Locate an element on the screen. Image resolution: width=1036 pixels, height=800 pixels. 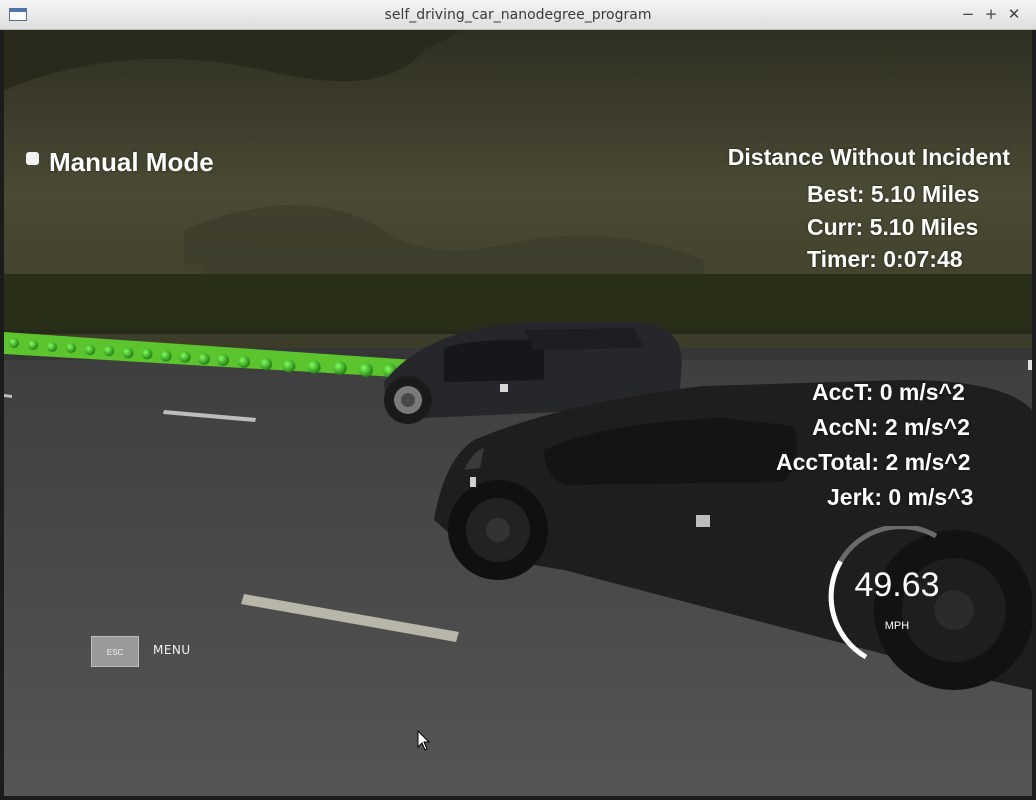
current-distance: Curr: 5.10 Miles is located at coordinates (893, 227).